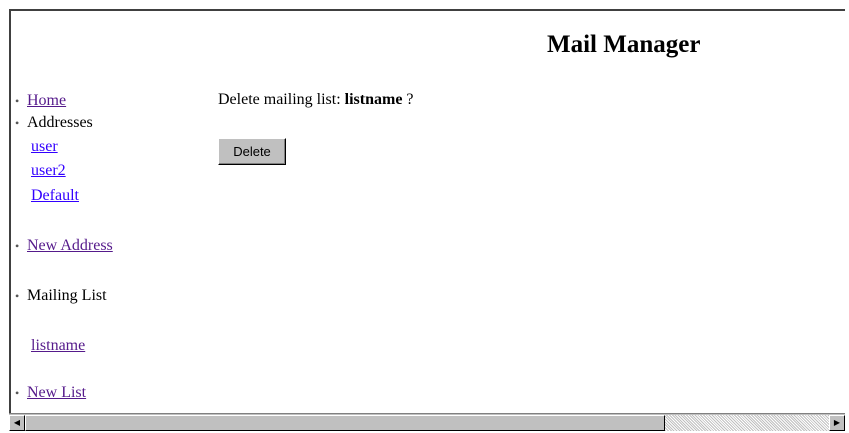  What do you see at coordinates (46, 100) in the screenshot?
I see `home-link: Home` at bounding box center [46, 100].